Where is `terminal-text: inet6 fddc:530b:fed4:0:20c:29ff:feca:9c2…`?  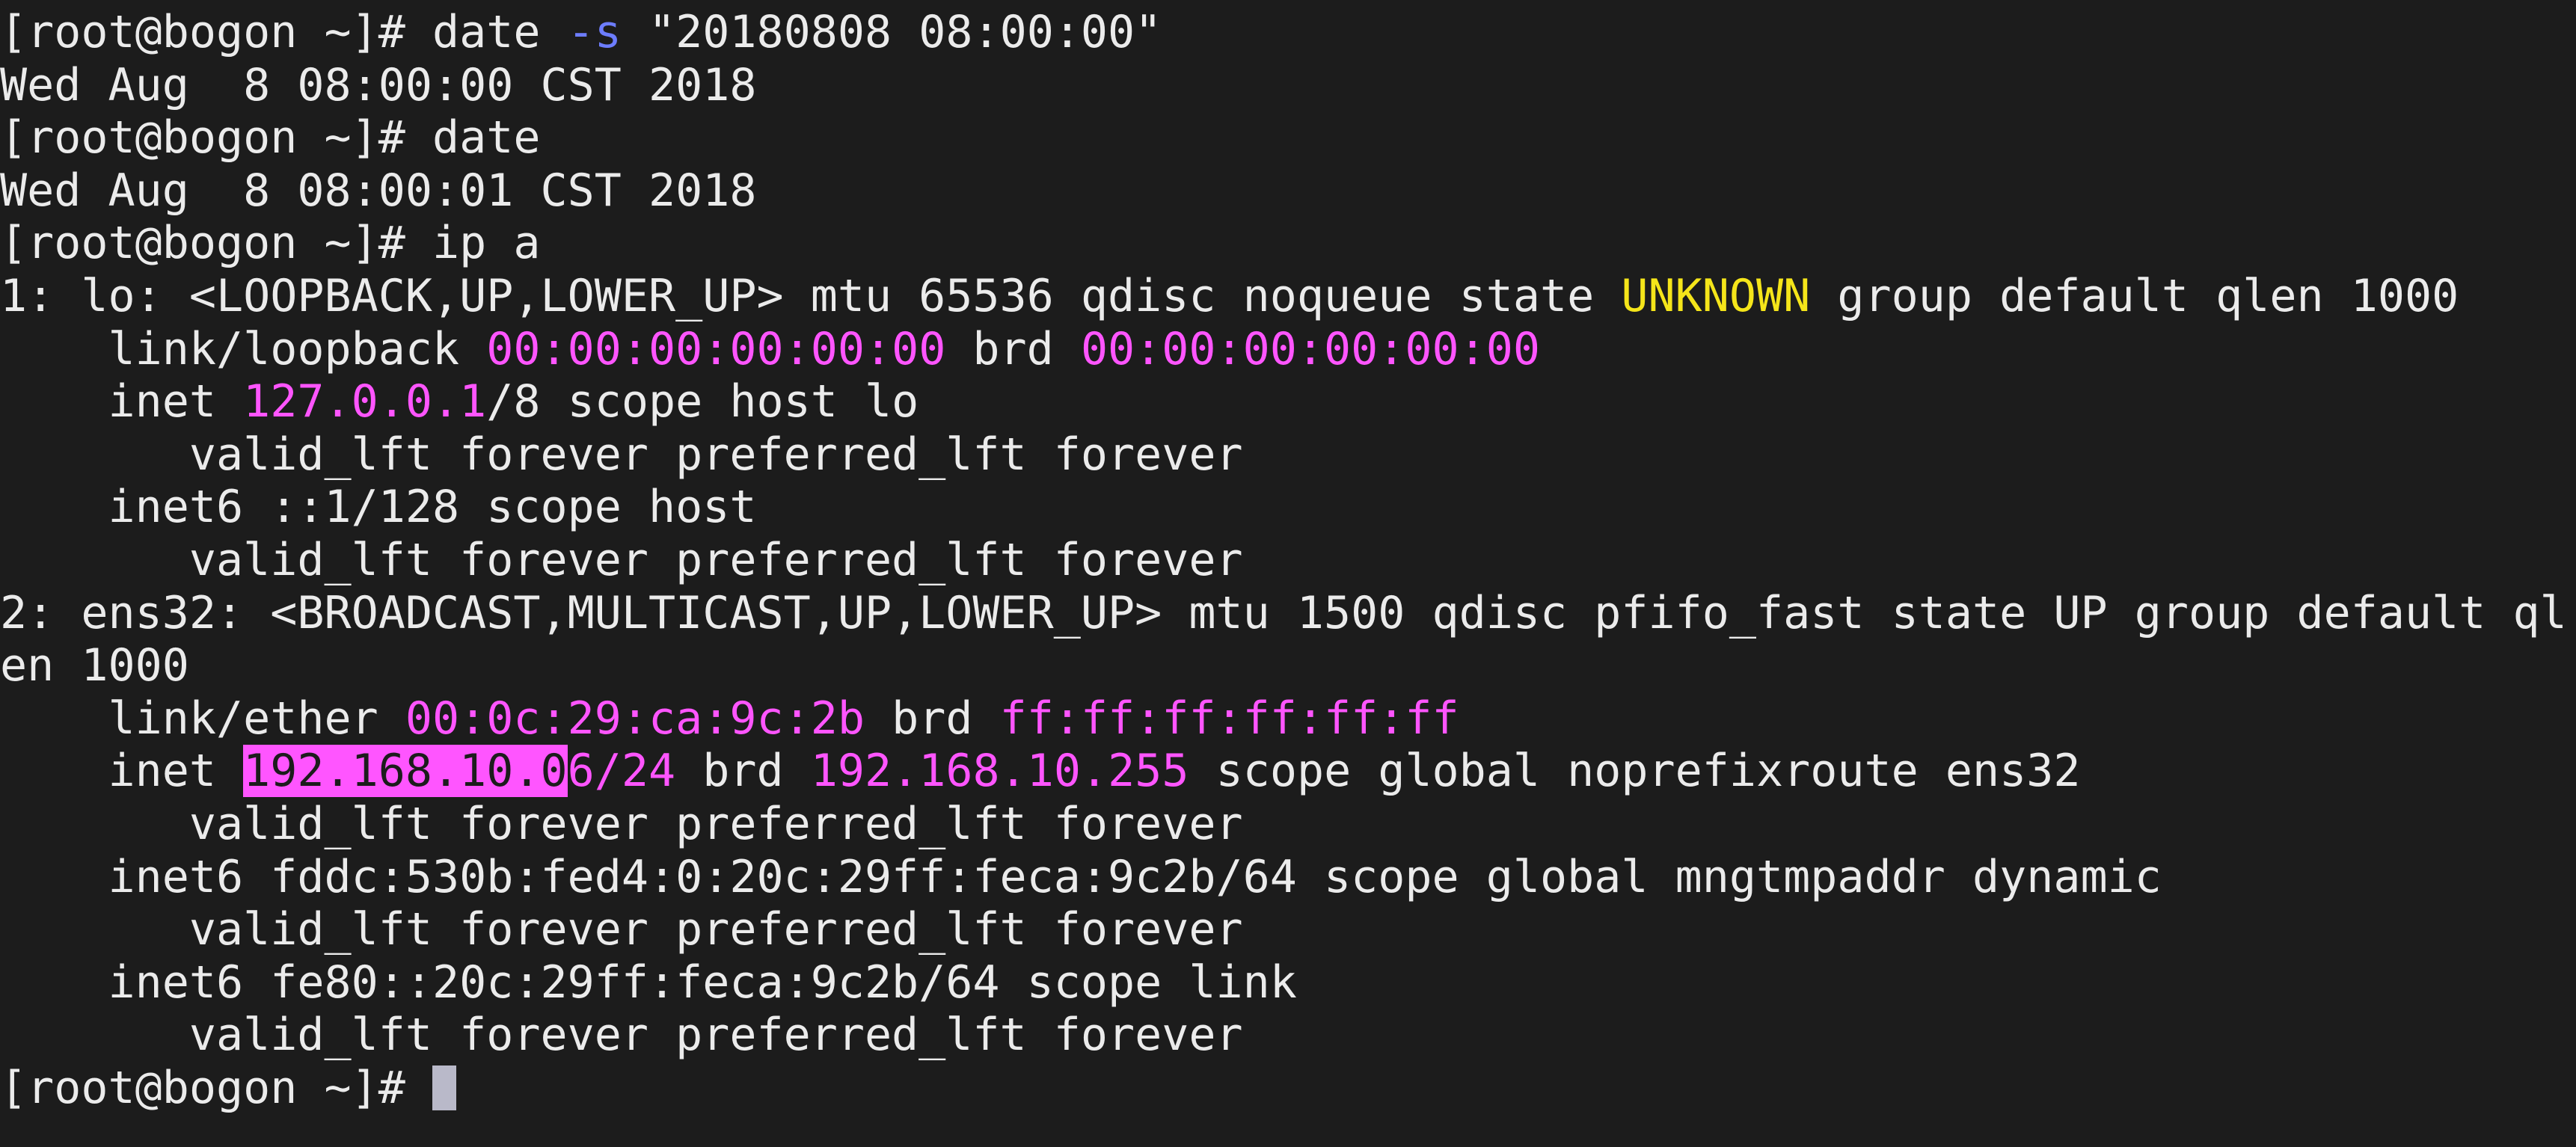 terminal-text: inet6 fddc:530b:fed4:0:20c:29ff:feca:9c2… is located at coordinates (1081, 877).